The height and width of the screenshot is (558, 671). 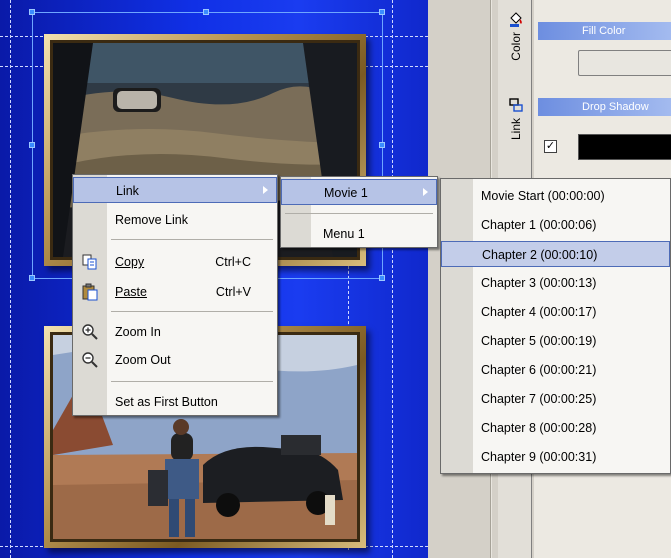 I want to click on zoom-out-icon, so click(x=90, y=360).